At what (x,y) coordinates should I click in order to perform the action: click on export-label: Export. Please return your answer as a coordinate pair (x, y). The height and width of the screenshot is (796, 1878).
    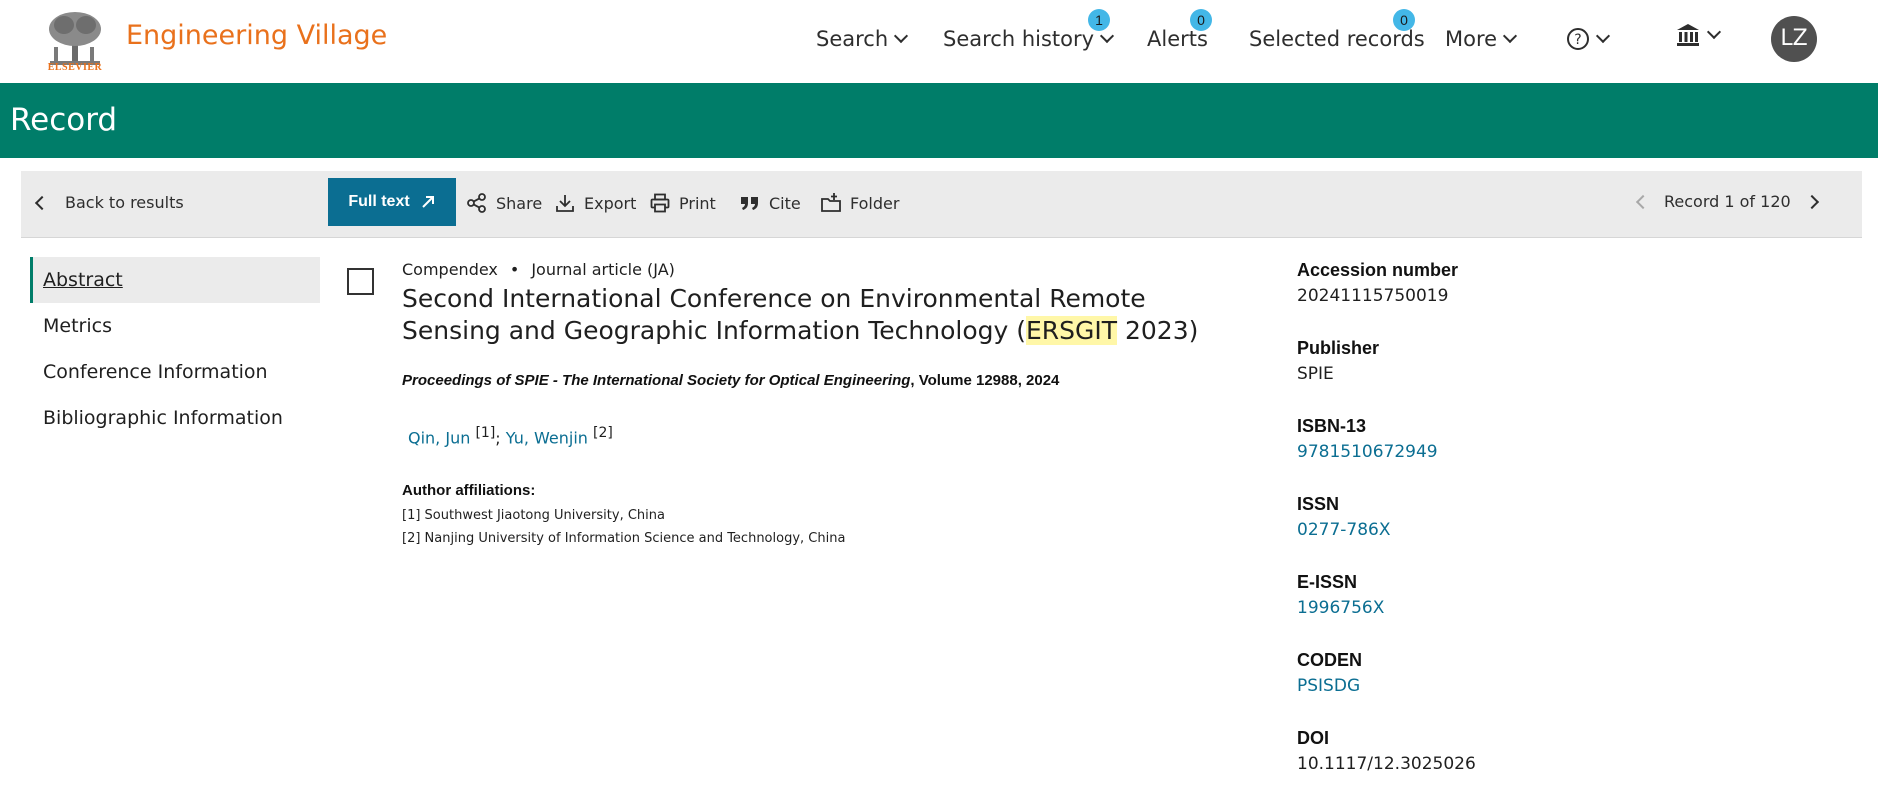
    Looking at the image, I should click on (610, 203).